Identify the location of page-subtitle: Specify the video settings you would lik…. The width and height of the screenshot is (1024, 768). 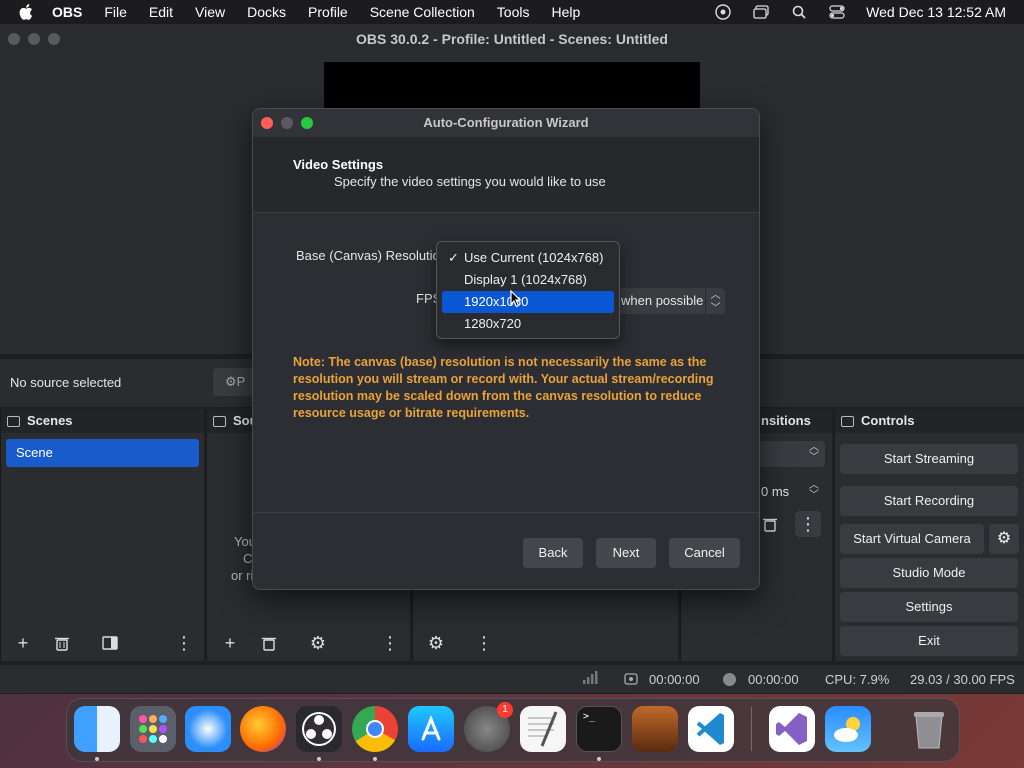
(470, 181).